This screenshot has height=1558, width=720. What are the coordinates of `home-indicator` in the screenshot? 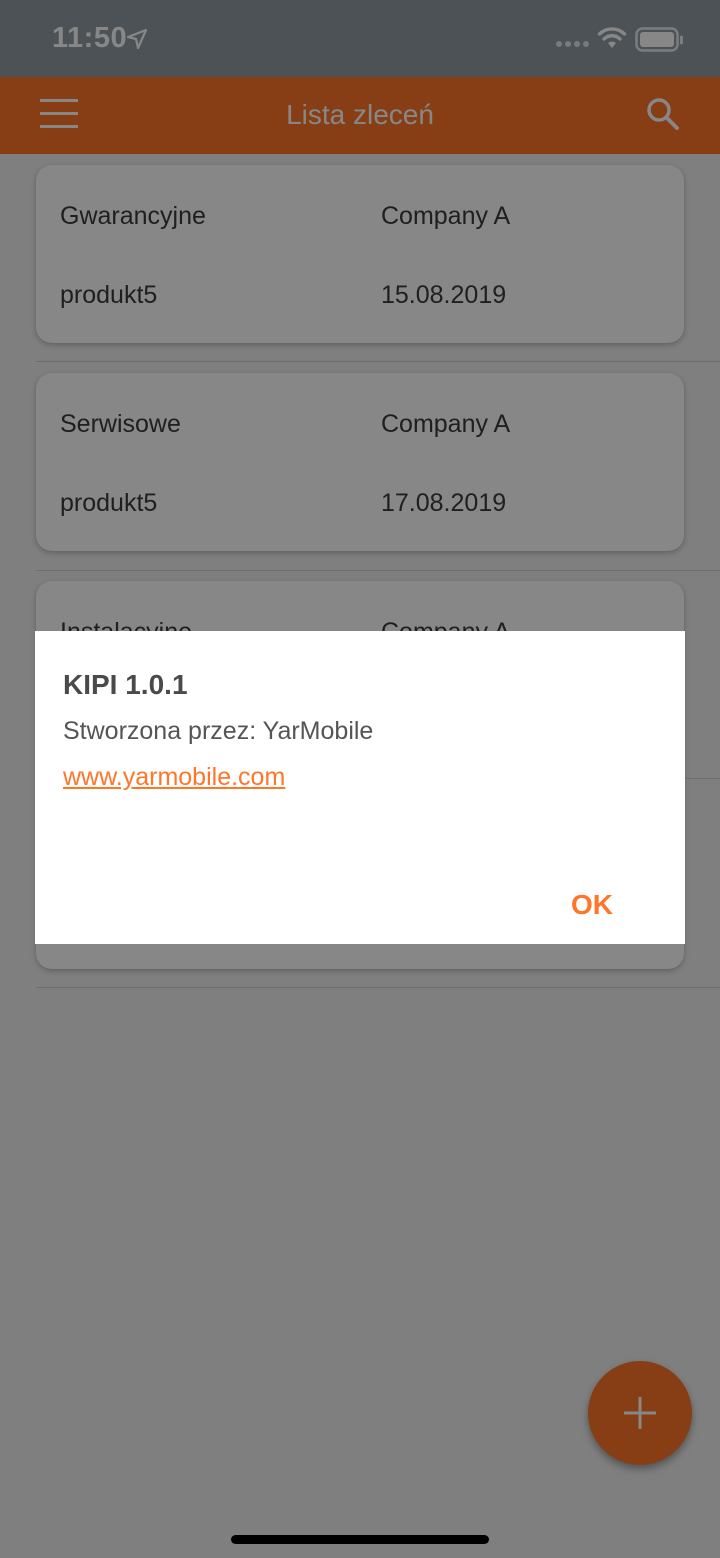 It's located at (360, 1539).